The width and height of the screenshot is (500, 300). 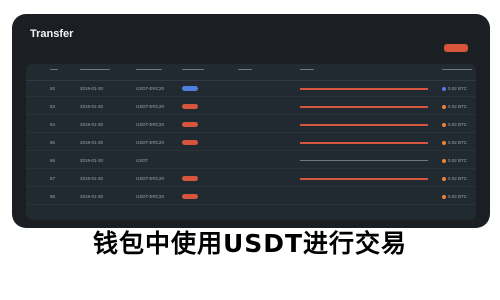 I want to click on row-id: 85, so click(x=53, y=142).